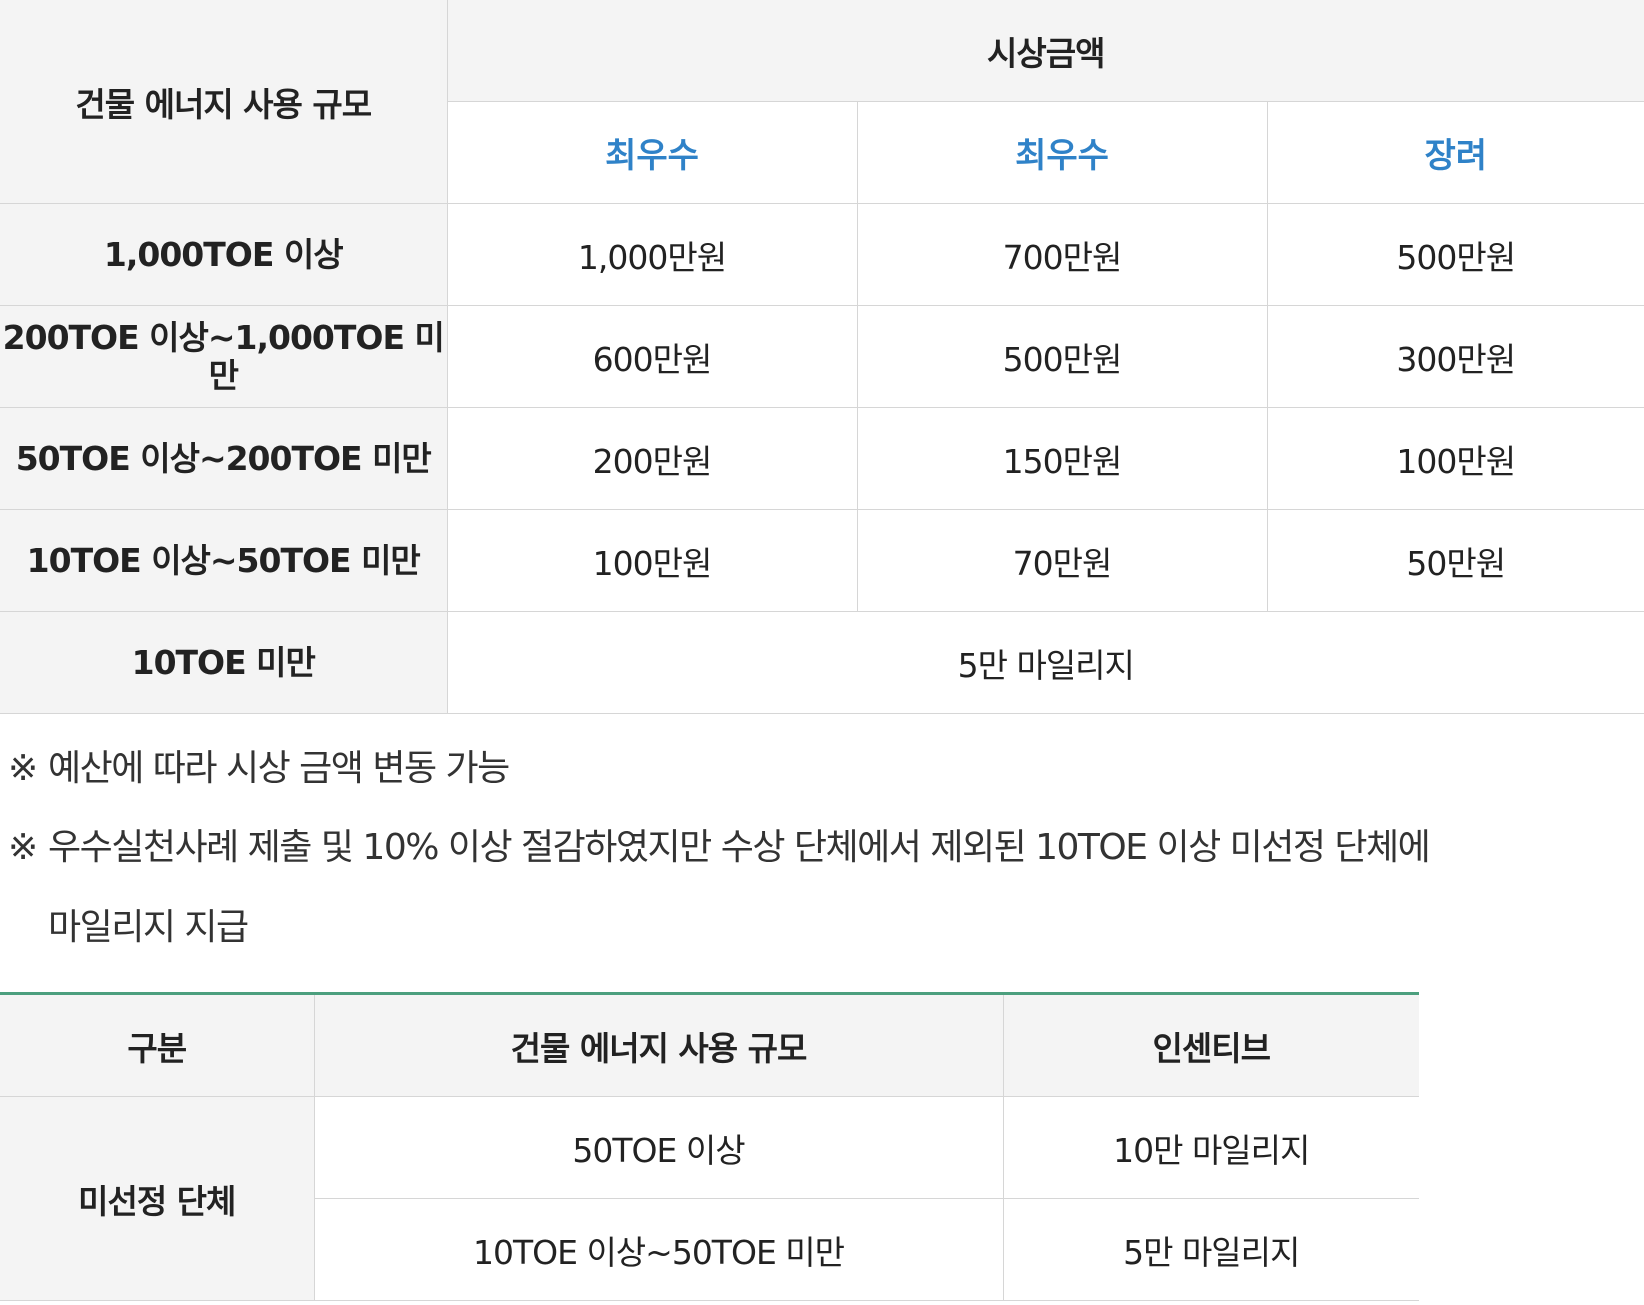 This screenshot has height=1305, width=1644. I want to click on table-row-last: 10TOE 미만 5만 마일리지, so click(822, 662).